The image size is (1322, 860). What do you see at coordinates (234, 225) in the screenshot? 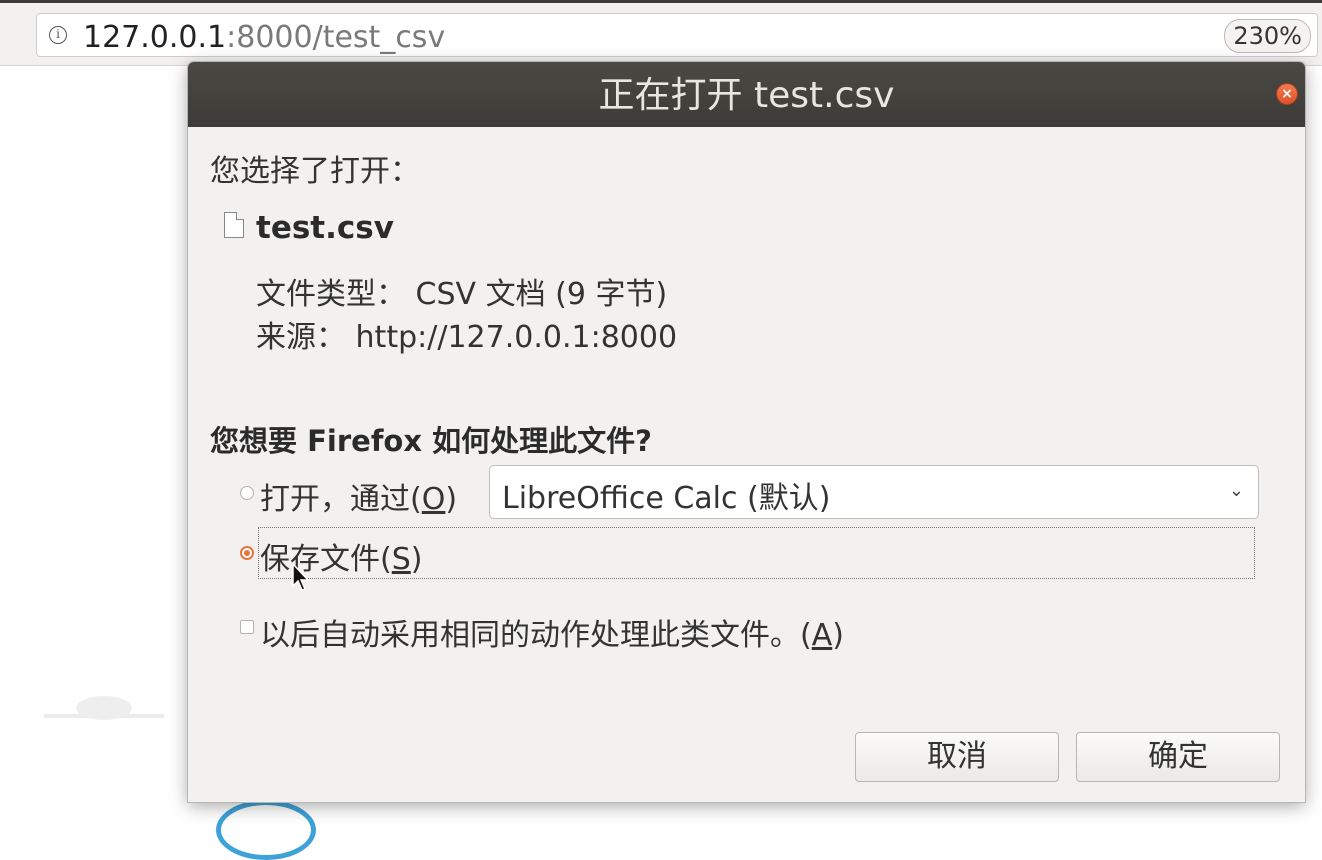
I see `file-icon` at bounding box center [234, 225].